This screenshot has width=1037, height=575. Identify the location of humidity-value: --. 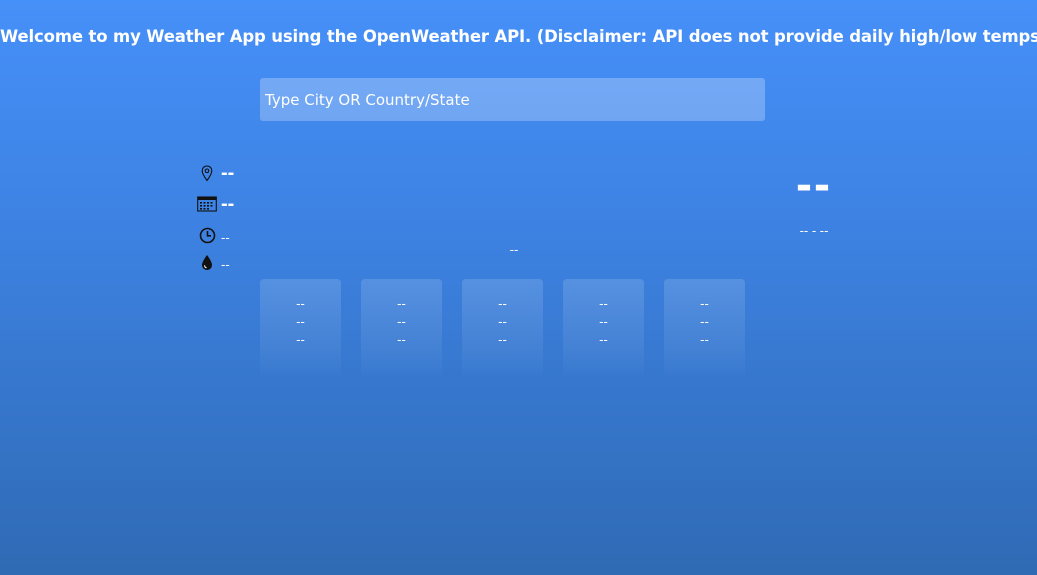
(225, 264).